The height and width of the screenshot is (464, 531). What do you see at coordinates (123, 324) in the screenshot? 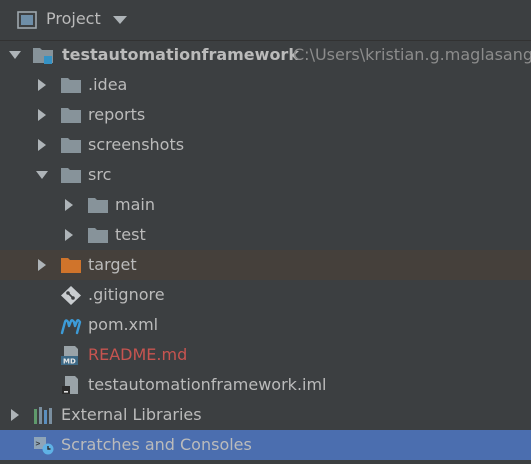
I see `tree-item-label: pom.xml` at bounding box center [123, 324].